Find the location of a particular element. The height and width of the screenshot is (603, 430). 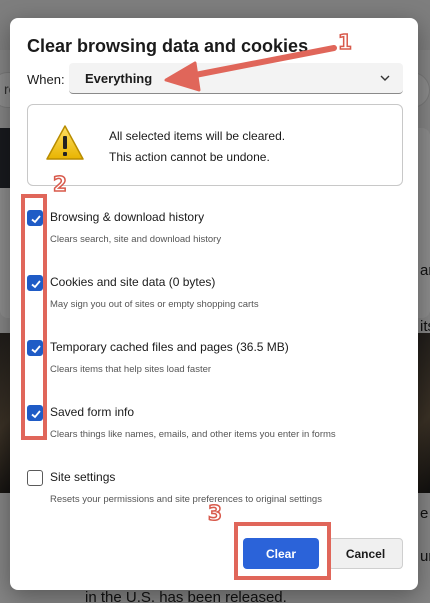

saved-form-info-checkbox is located at coordinates (35, 413).